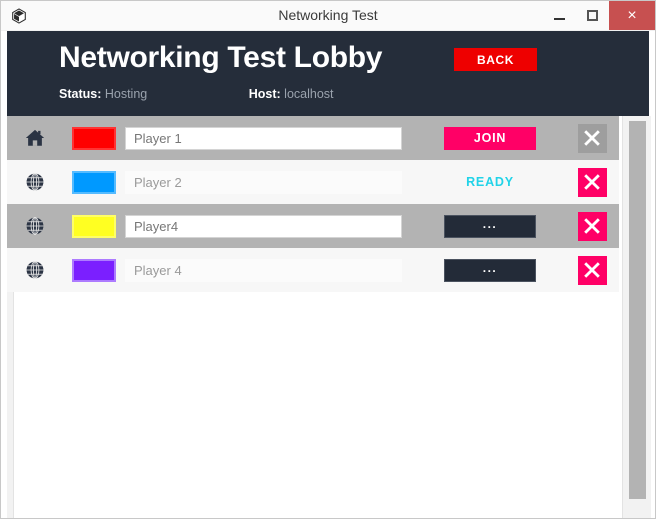 Image resolution: width=656 pixels, height=519 pixels. I want to click on page-title: Networking Test Lobby, so click(221, 57).